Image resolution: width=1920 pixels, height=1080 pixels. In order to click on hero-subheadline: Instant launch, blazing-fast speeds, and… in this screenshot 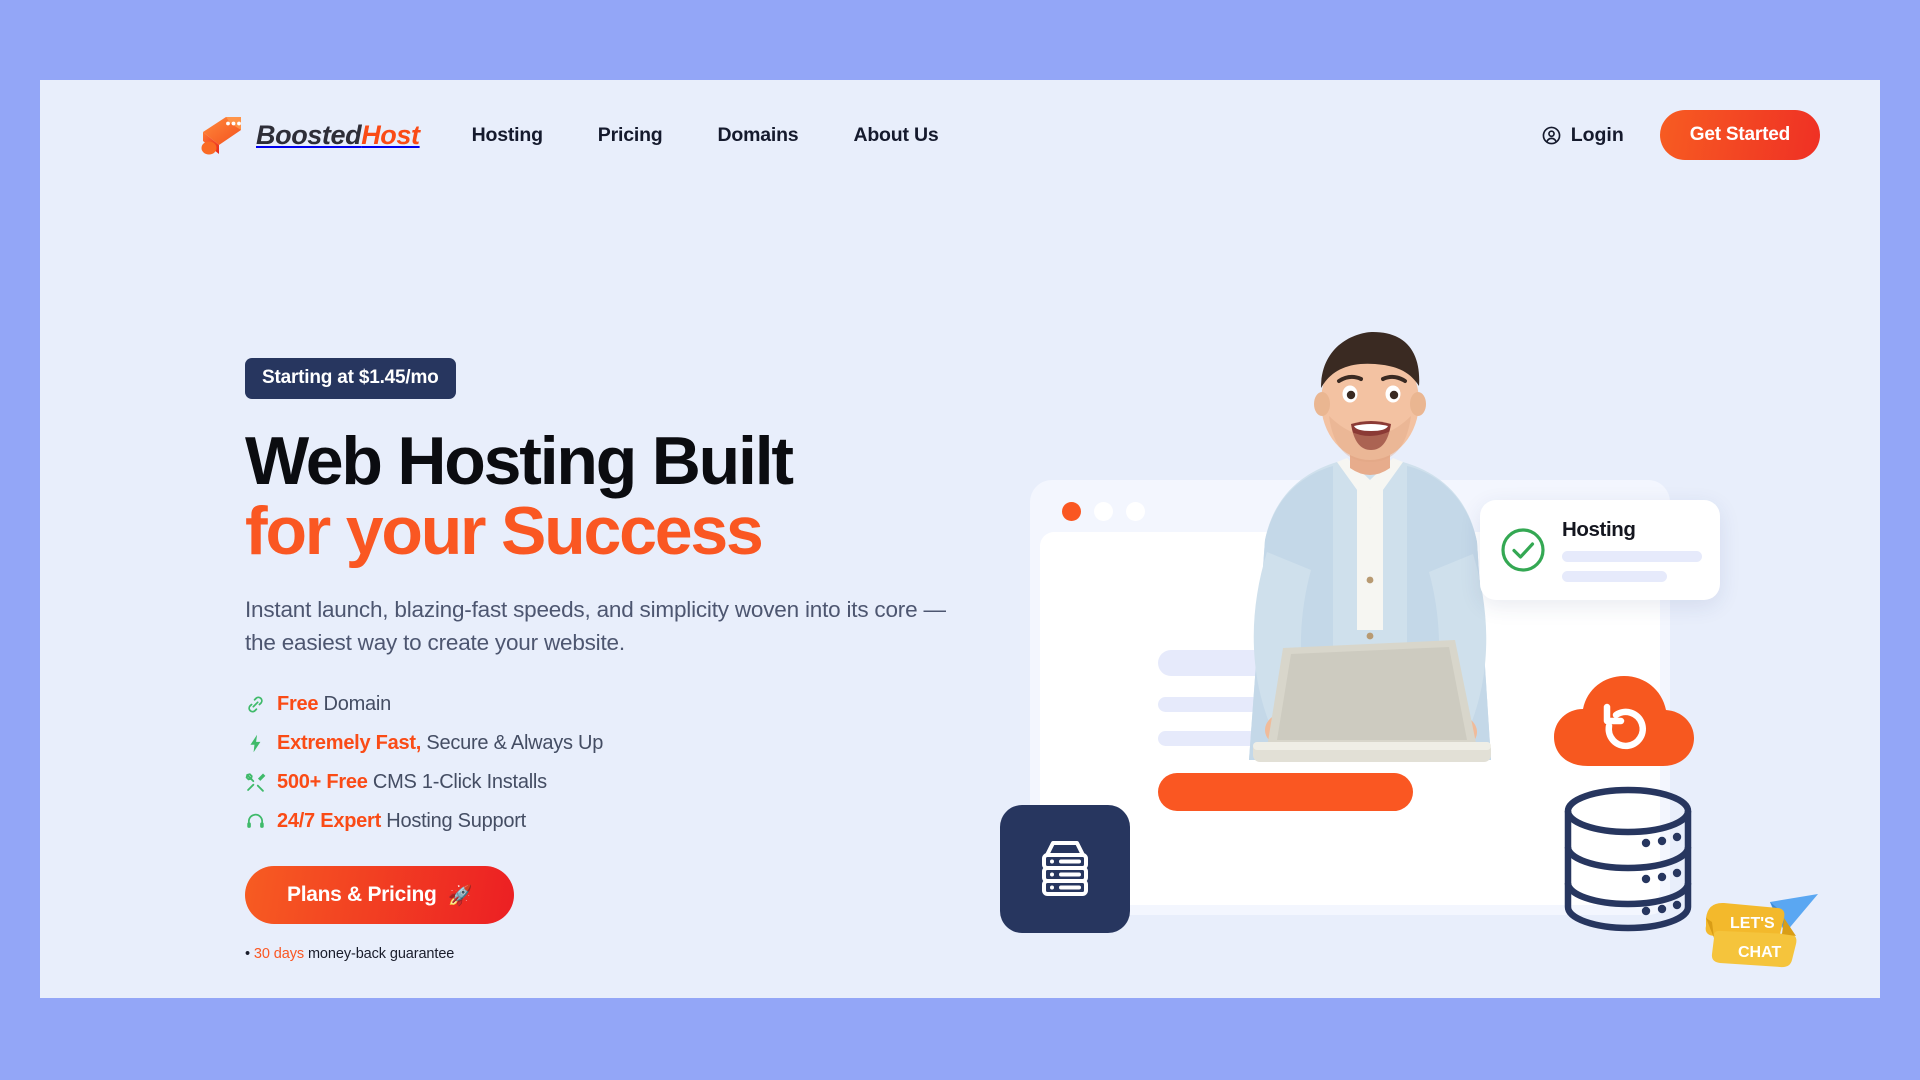, I will do `click(595, 626)`.